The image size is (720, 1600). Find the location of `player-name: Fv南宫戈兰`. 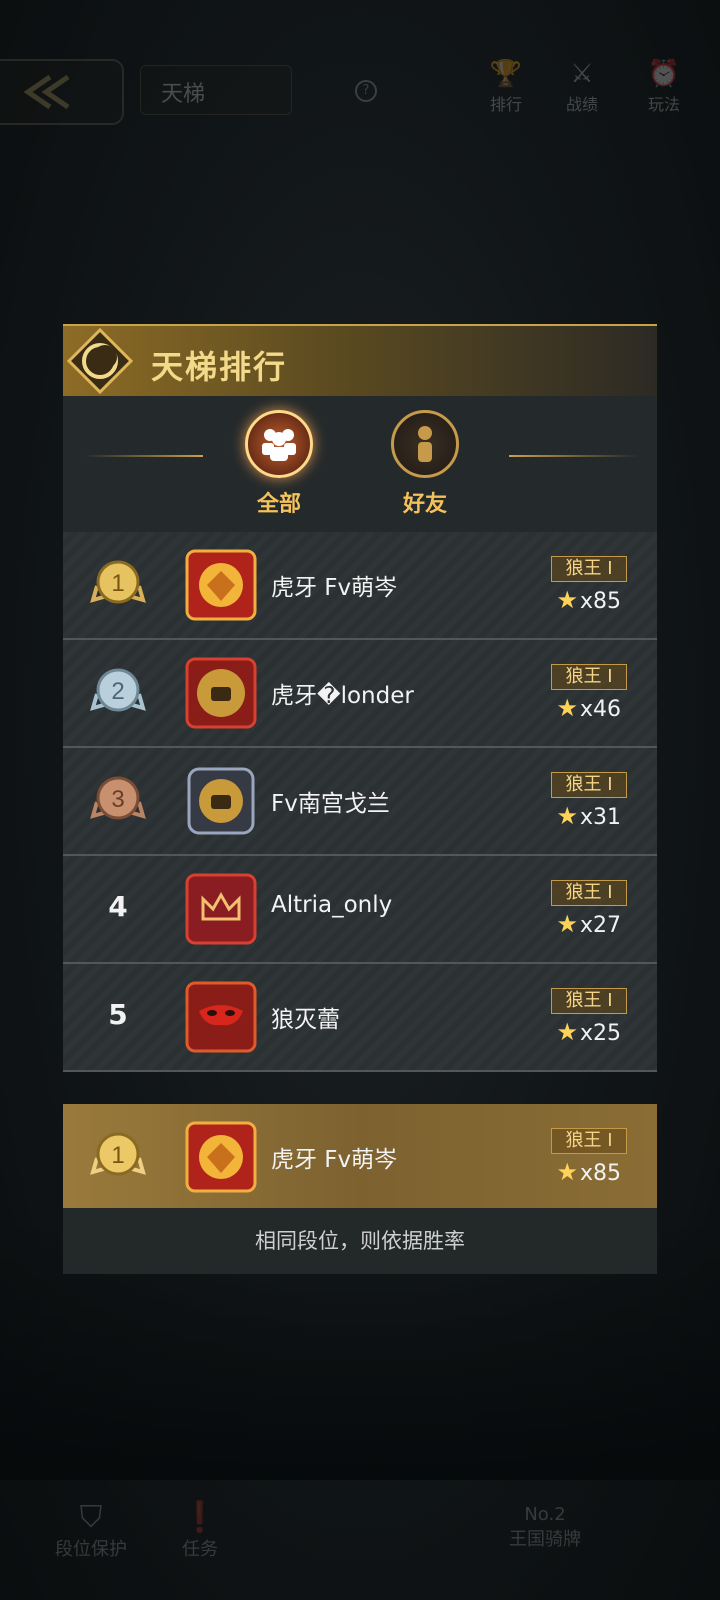

player-name: Fv南宫戈兰 is located at coordinates (330, 804).